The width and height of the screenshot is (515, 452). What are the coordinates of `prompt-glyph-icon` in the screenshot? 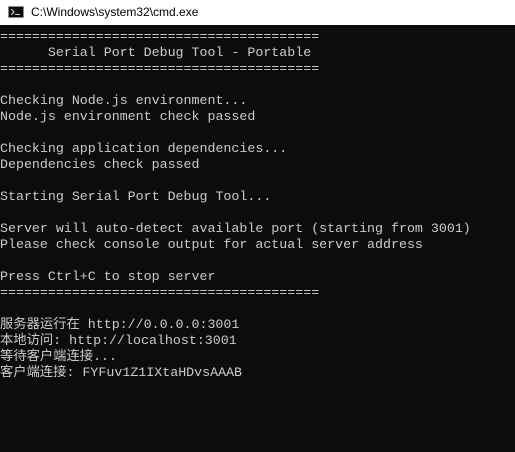 It's located at (15, 12).